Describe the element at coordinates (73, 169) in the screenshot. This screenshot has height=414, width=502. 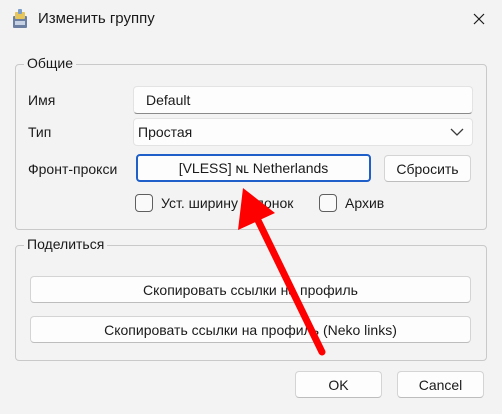
I see `front-proxy-label: Фронт-прокси` at that location.